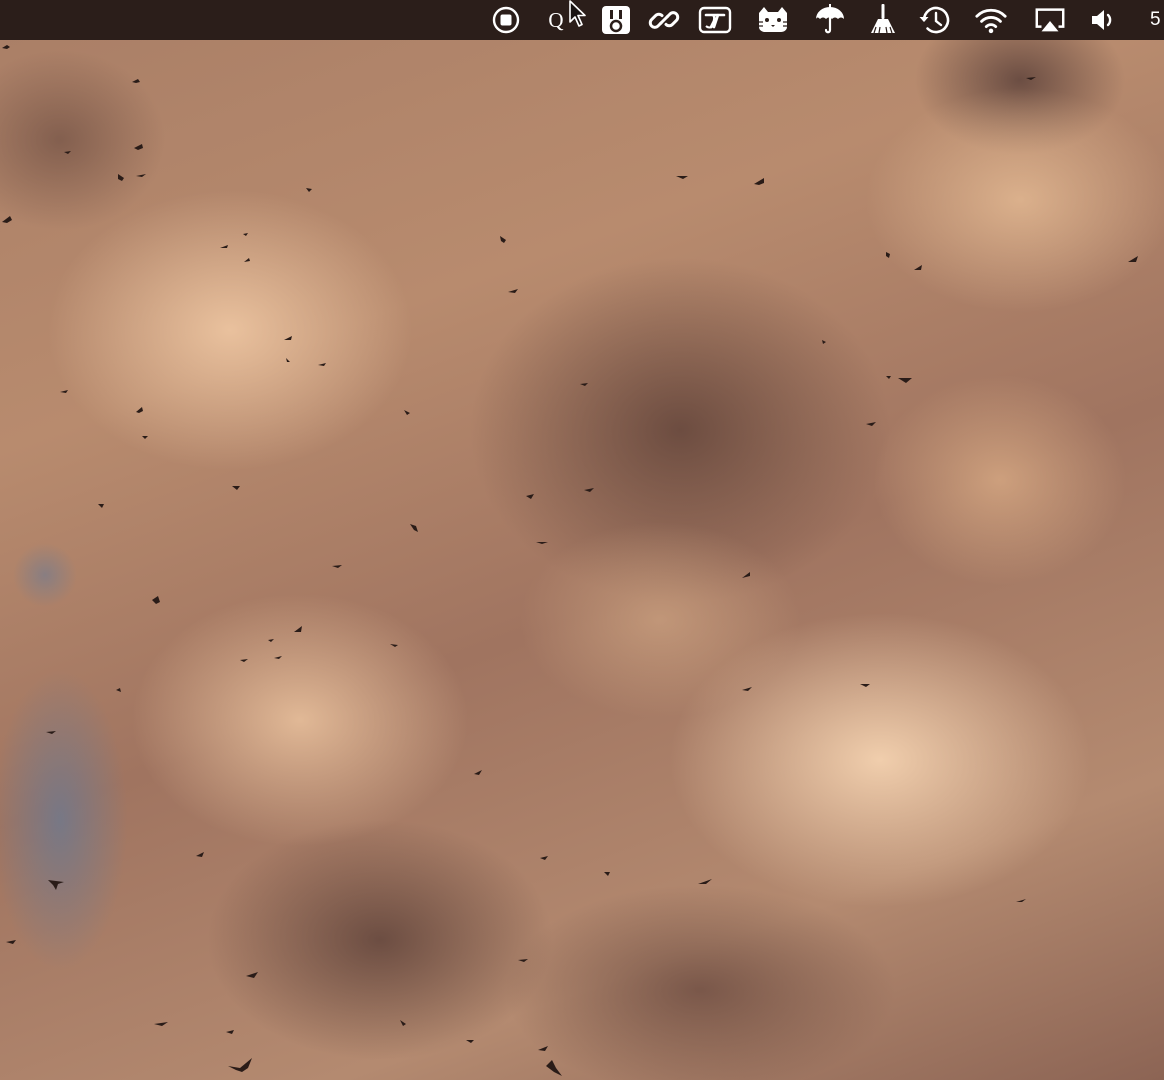 The image size is (1164, 1080). What do you see at coordinates (506, 20) in the screenshot?
I see `screen-record-stop-icon` at bounding box center [506, 20].